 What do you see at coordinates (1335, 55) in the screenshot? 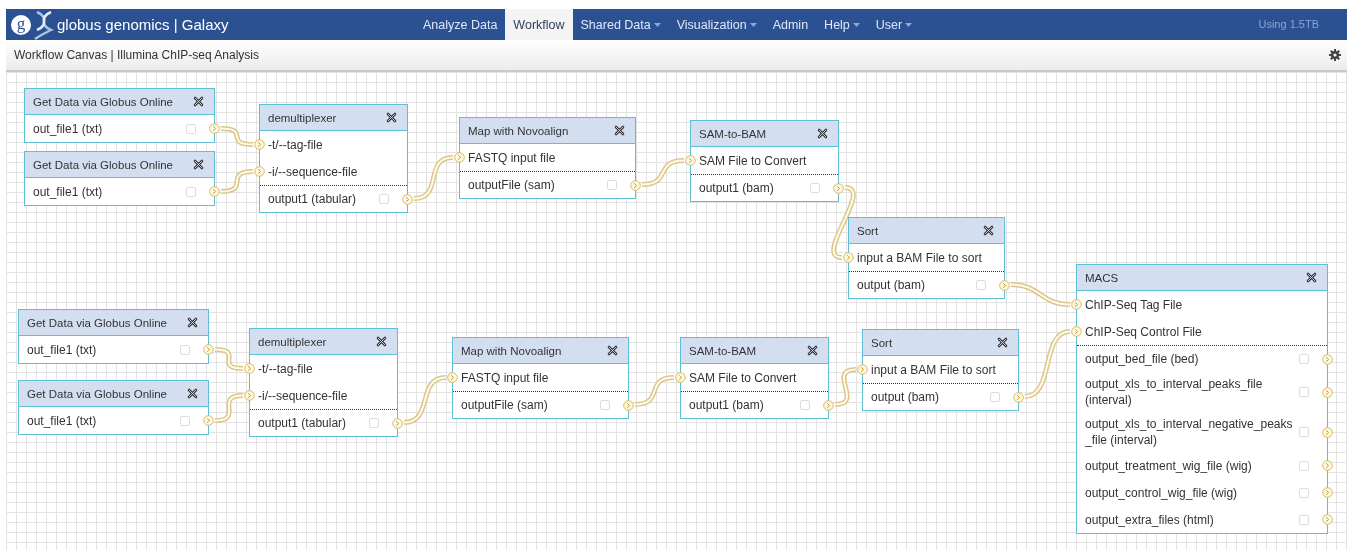
I see `settings-icon` at bounding box center [1335, 55].